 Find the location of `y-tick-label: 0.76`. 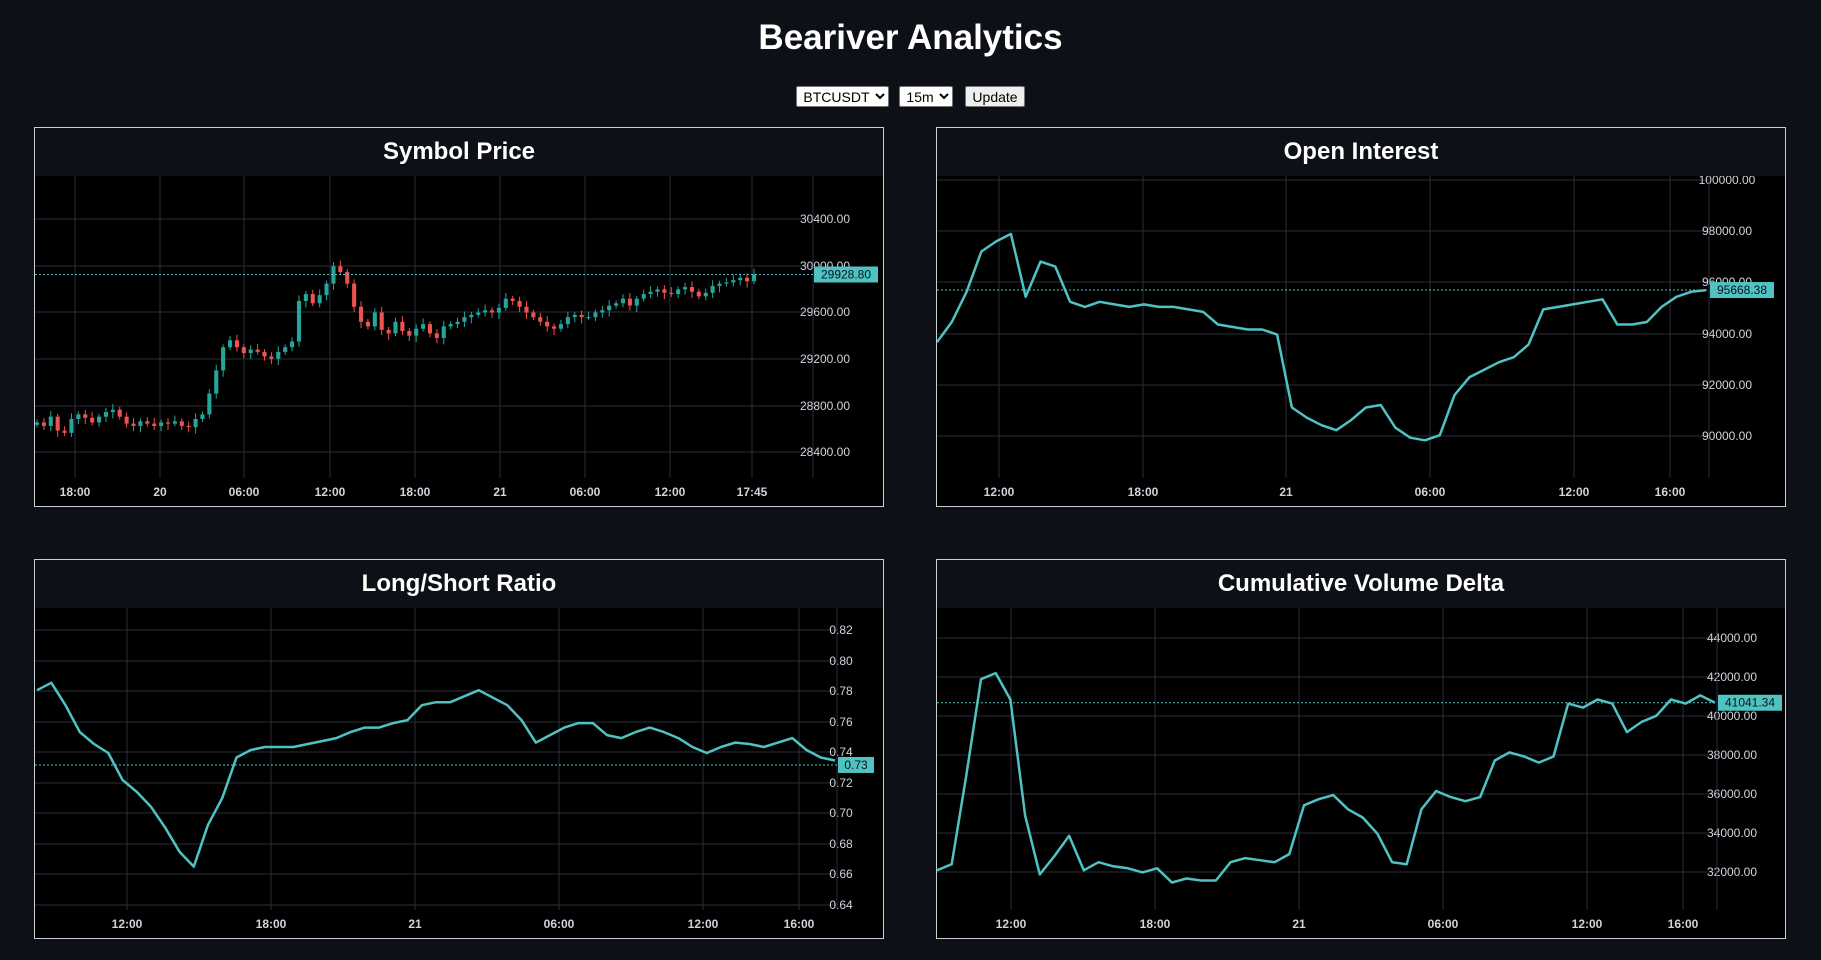

y-tick-label: 0.76 is located at coordinates (841, 722).